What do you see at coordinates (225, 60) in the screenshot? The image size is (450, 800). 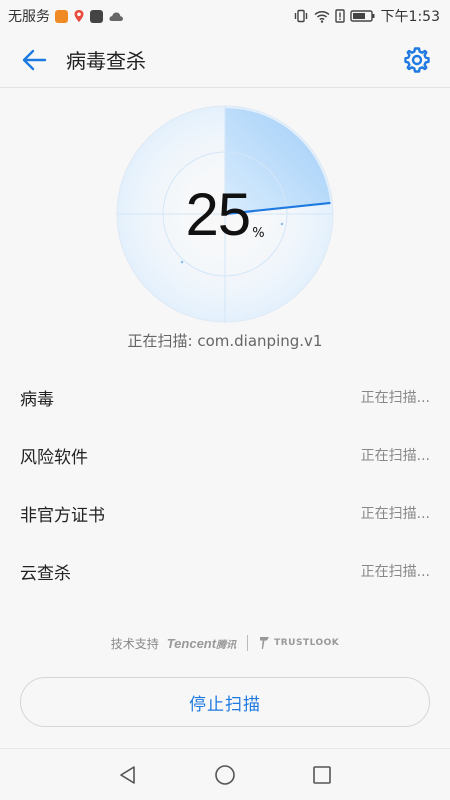 I see `app-bar: 病毒查杀` at bounding box center [225, 60].